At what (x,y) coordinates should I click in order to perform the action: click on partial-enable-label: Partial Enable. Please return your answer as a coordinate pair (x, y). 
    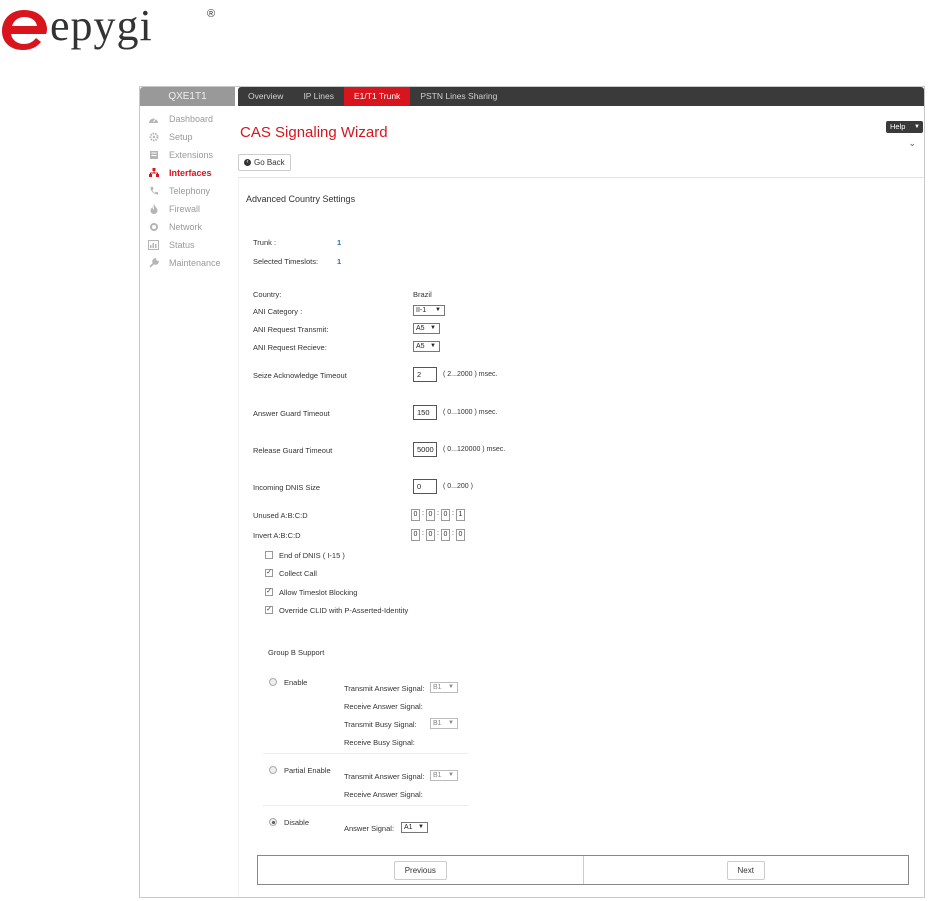
    Looking at the image, I should click on (307, 770).